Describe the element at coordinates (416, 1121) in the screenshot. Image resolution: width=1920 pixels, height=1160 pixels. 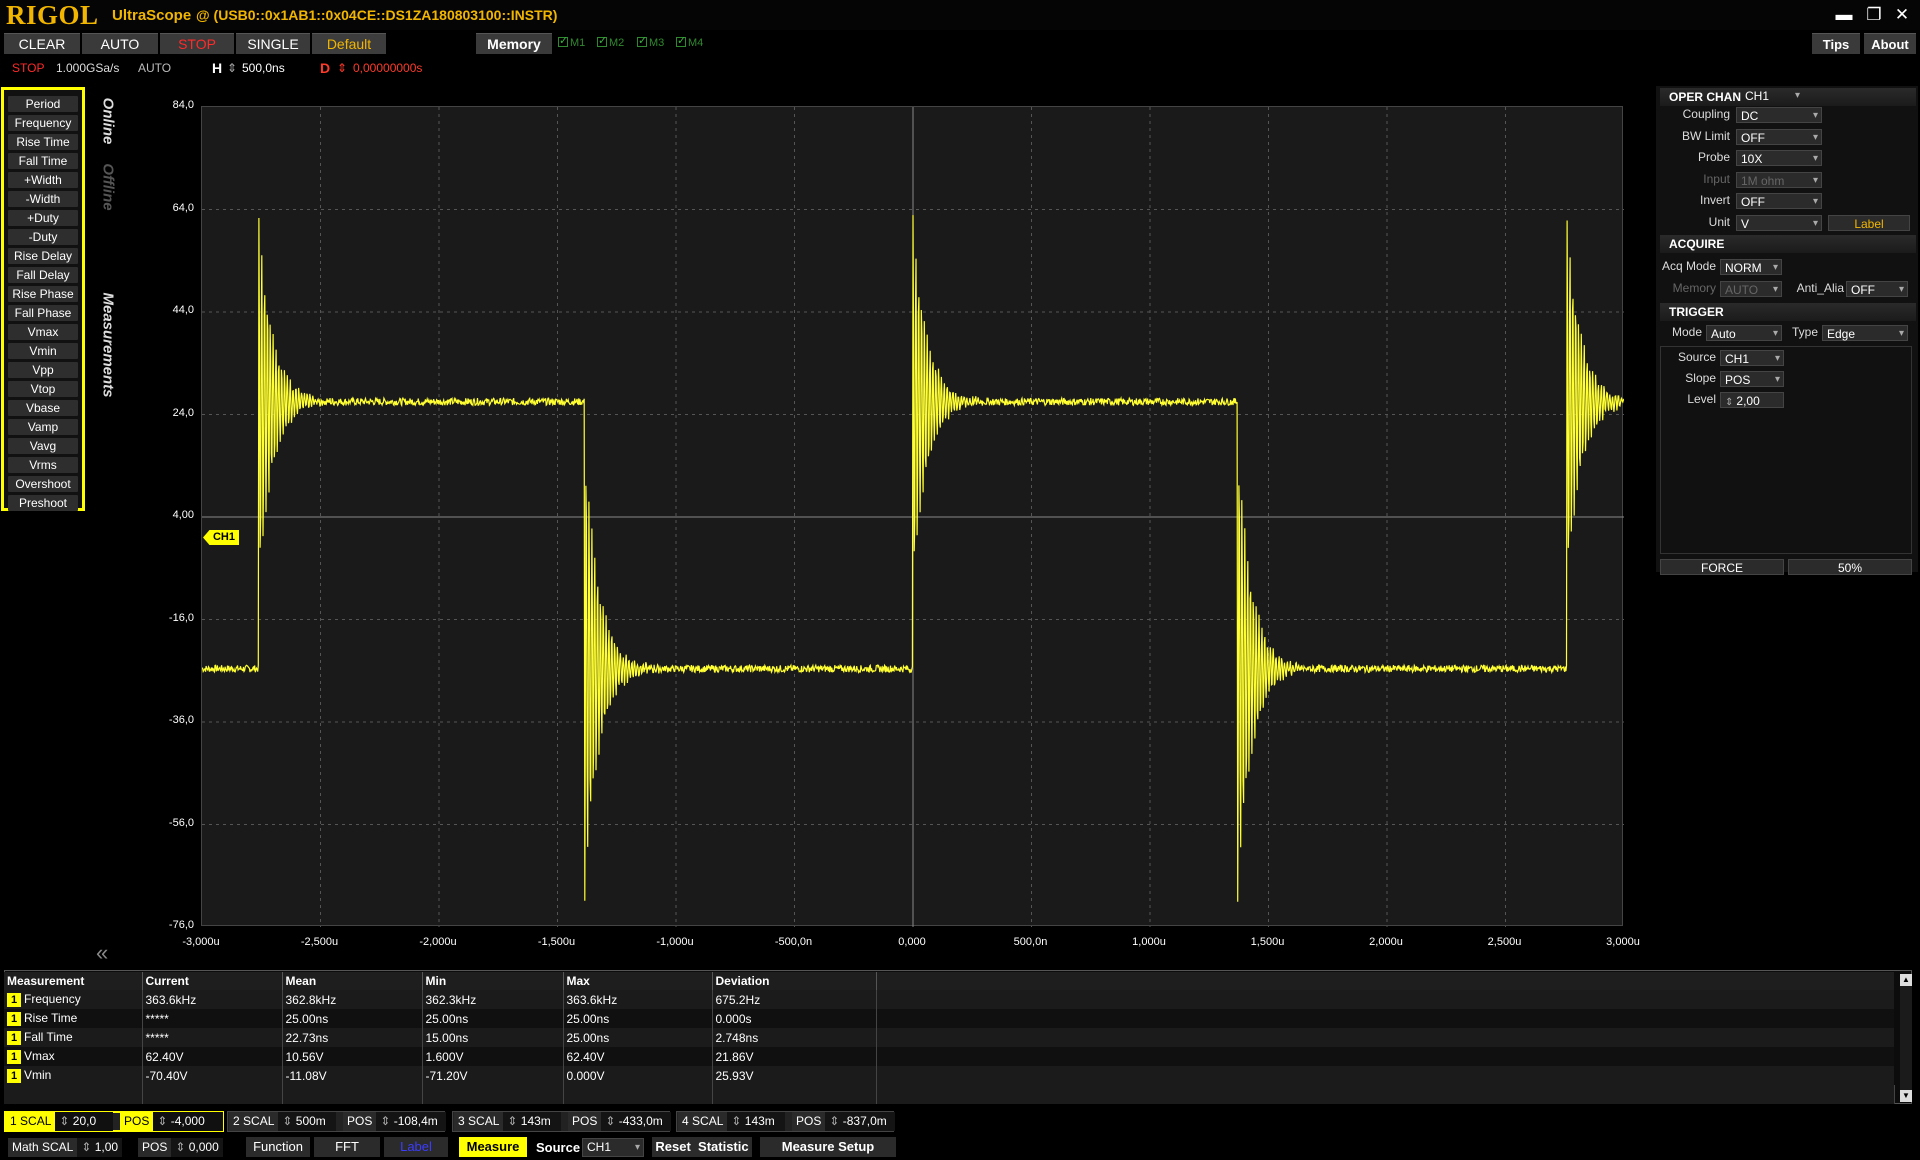
I see `pos-value: -108,4m` at that location.